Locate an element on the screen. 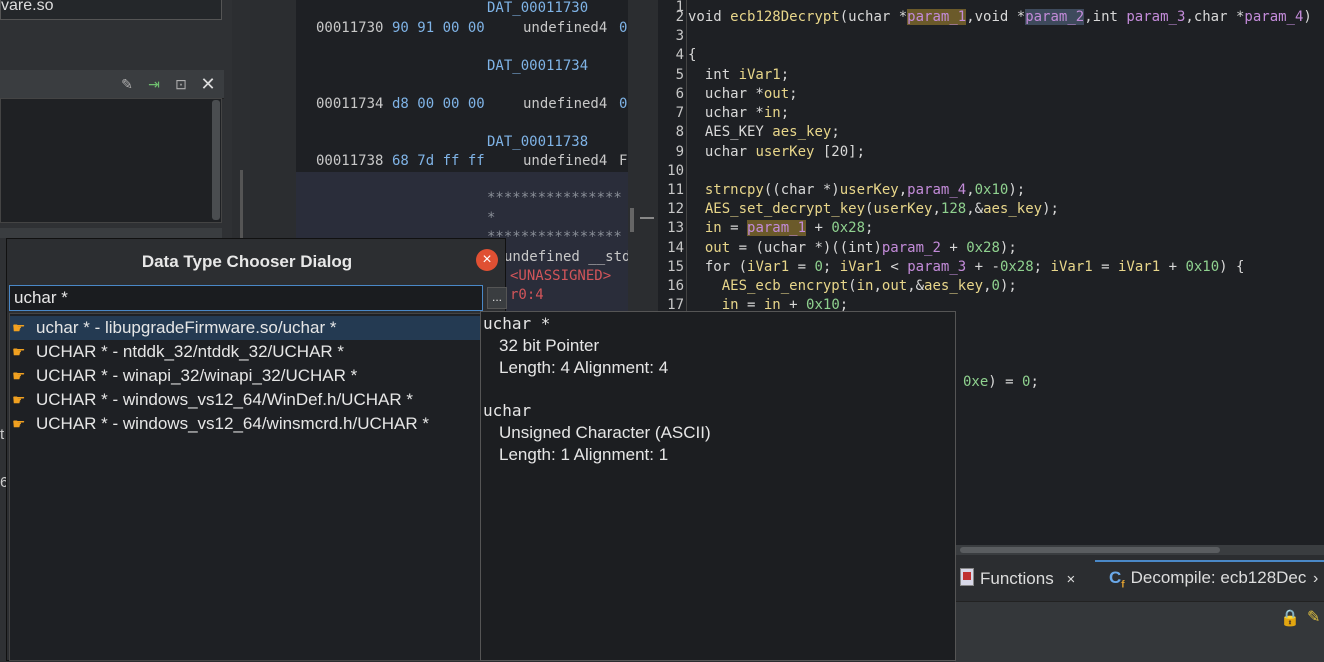 The image size is (1324, 662). code-line: int iVar1; is located at coordinates (738, 75).